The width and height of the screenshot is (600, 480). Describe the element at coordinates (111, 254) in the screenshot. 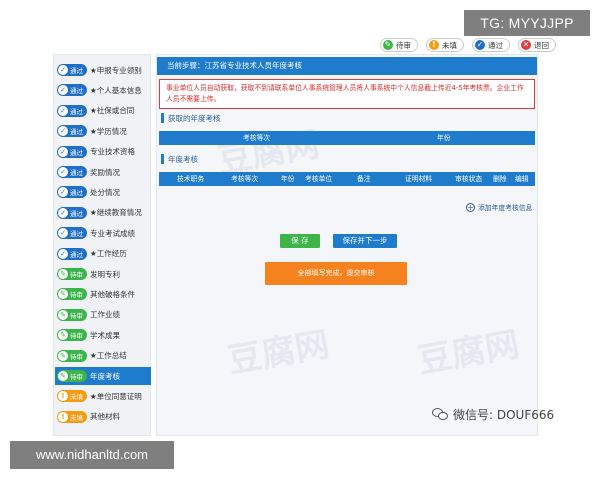

I see `sidebar-item-label: 工作经历` at that location.